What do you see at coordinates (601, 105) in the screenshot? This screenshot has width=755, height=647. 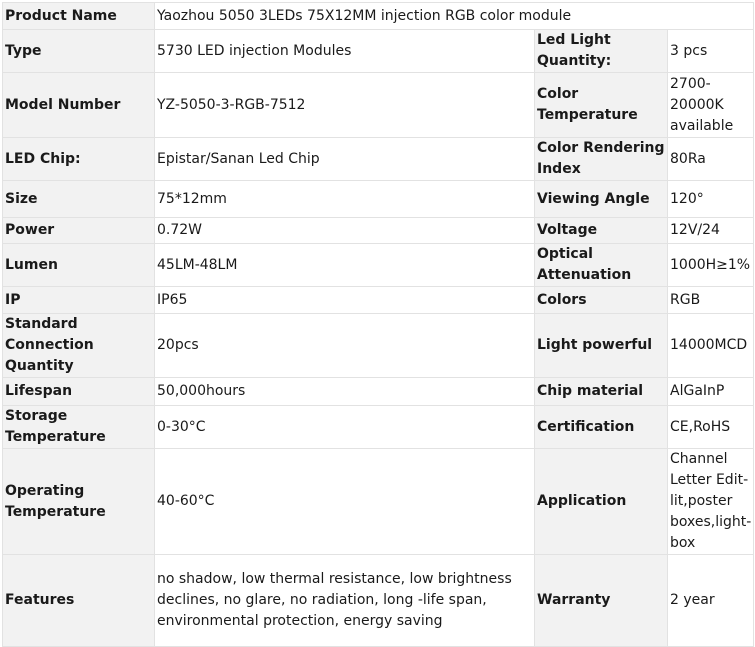 I see `cell-label: Color Temperature` at bounding box center [601, 105].